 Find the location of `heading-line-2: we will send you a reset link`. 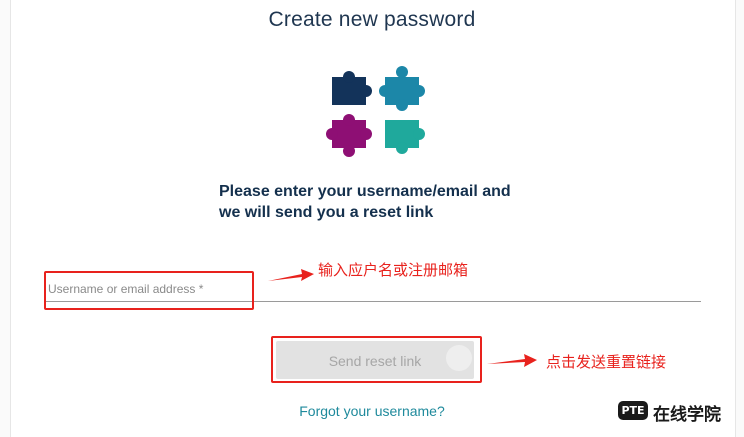

heading-line-2: we will send you a reset link is located at coordinates (326, 212).